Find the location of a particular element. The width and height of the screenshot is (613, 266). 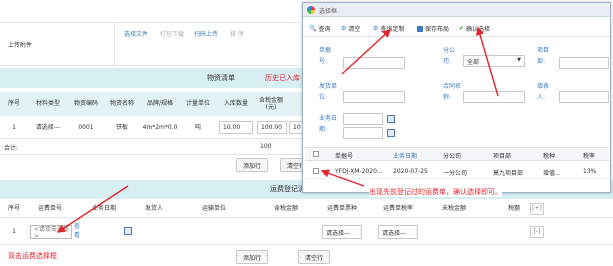

save-icon is located at coordinates (420, 28).